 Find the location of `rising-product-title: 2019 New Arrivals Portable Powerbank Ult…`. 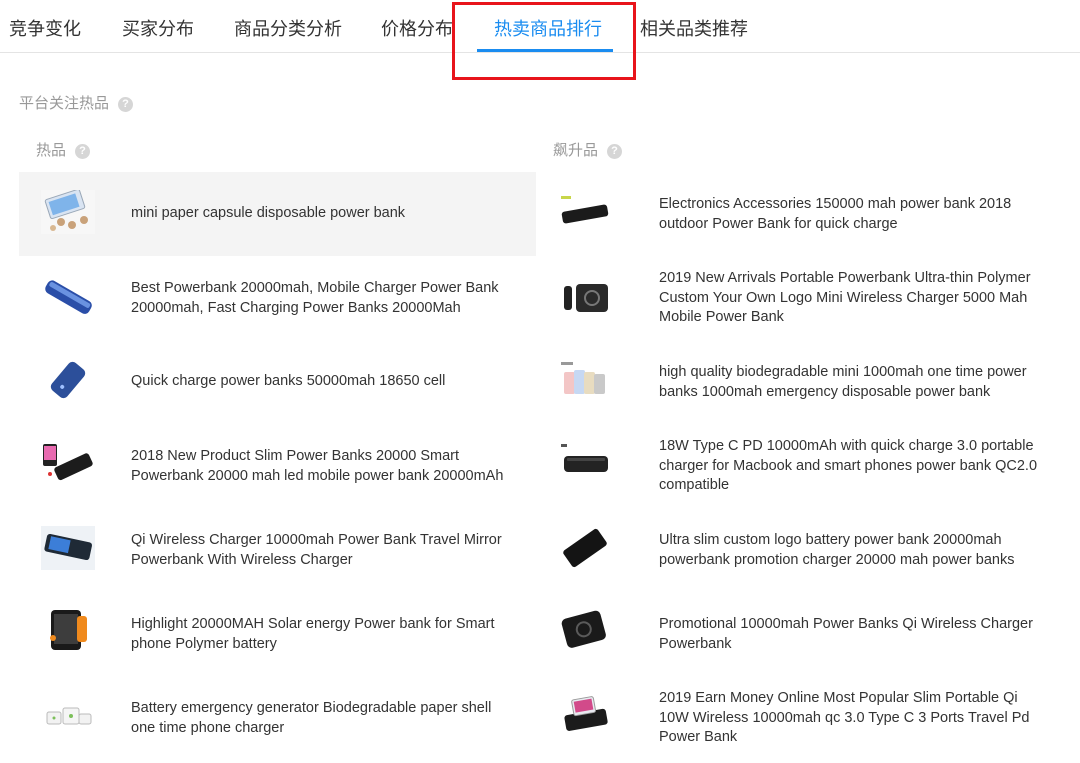

rising-product-title: 2019 New Arrivals Portable Powerbank Ult… is located at coordinates (849, 298).